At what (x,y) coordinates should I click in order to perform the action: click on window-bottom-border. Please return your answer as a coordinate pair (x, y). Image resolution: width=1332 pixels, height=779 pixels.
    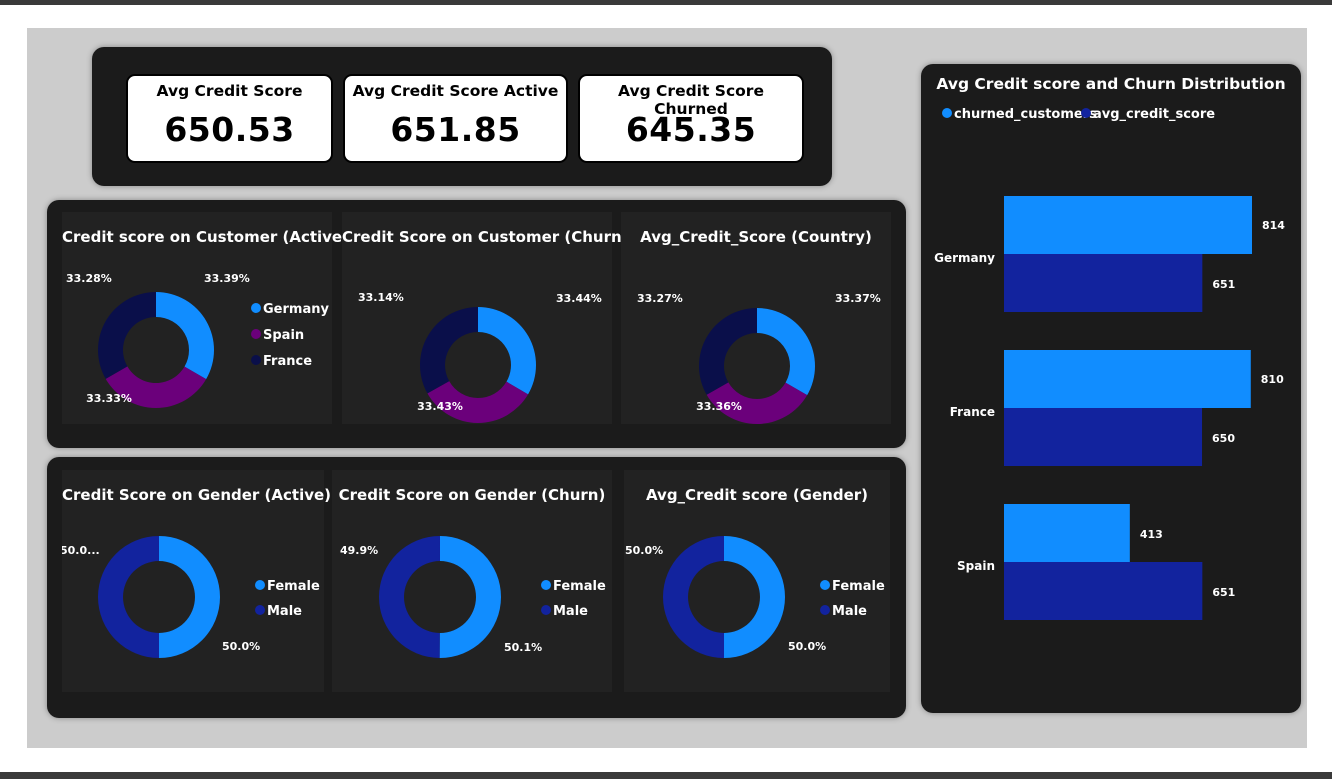
    Looking at the image, I should click on (666, 775).